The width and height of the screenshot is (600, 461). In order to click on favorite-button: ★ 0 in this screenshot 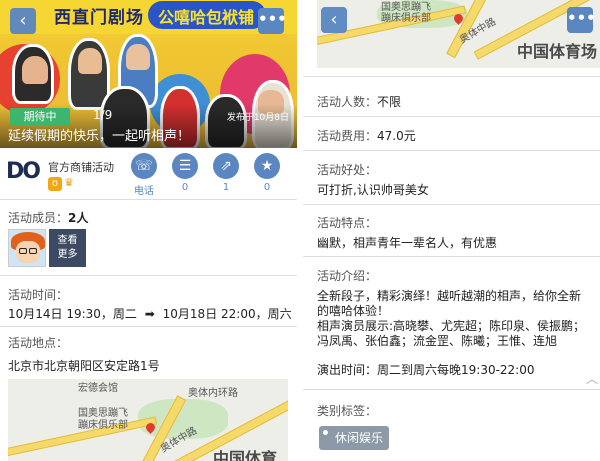, I will do `click(267, 173)`.